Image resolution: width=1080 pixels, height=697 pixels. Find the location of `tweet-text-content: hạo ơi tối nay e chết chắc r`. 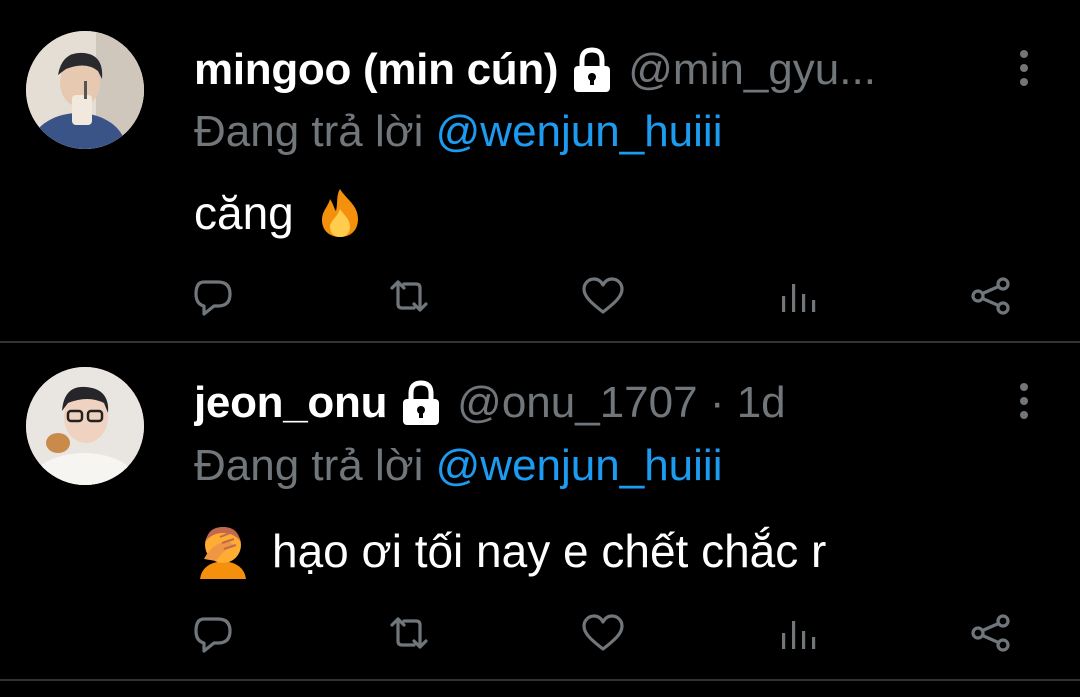

tweet-text-content: hạo ơi tối nay e chết chắc r is located at coordinates (549, 551).